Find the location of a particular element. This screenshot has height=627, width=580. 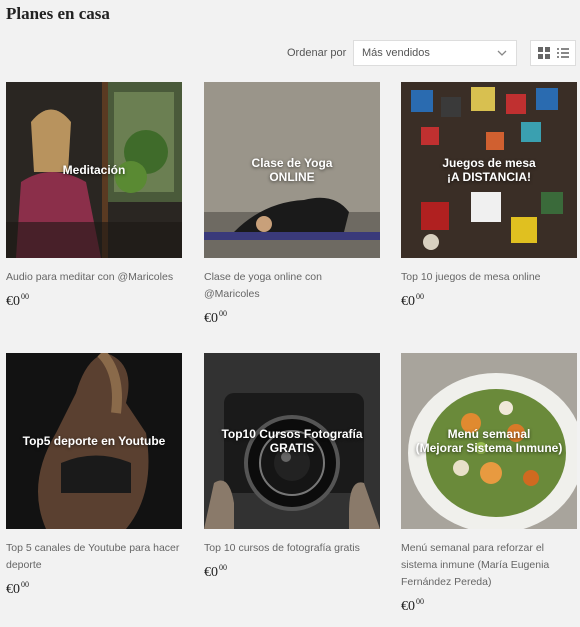

product-overlay-title: Top5 deporte en Youtube is located at coordinates (94, 441).